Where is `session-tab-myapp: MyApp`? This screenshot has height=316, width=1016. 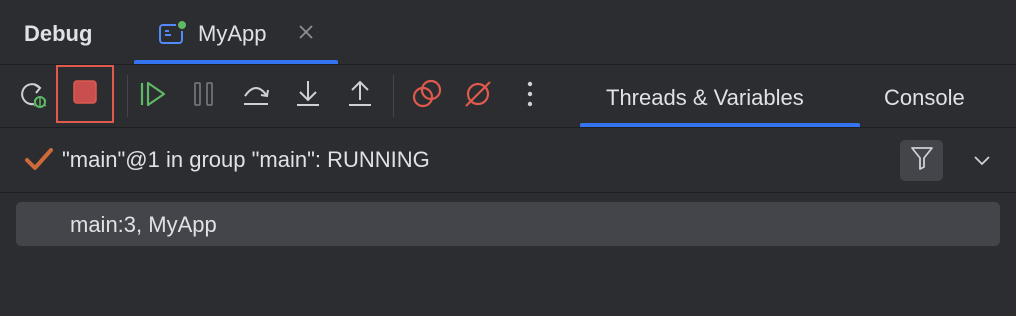
session-tab-myapp: MyApp is located at coordinates (236, 32).